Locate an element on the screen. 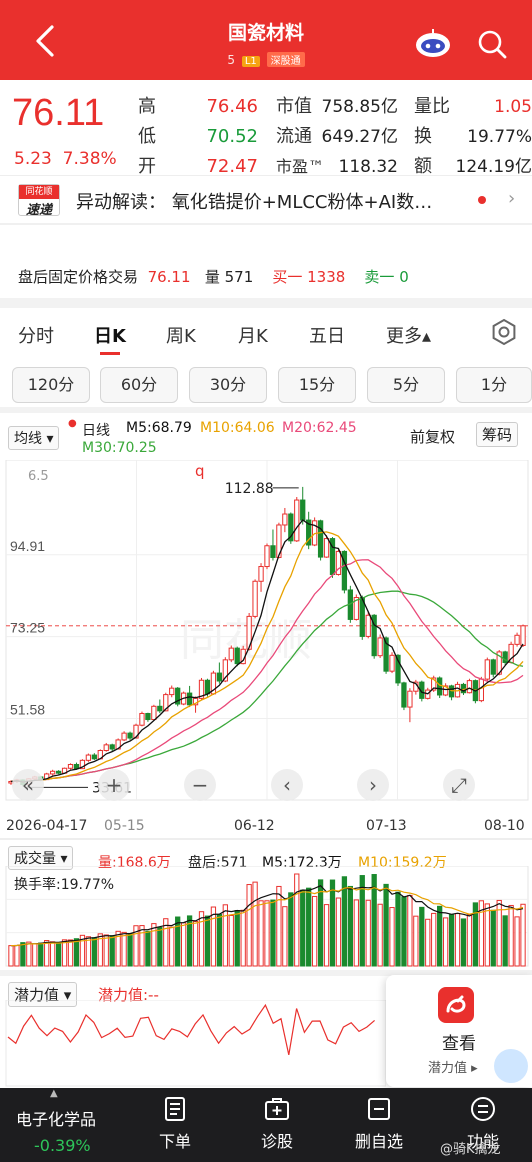 This screenshot has width=532, height=1162. minute-button-60: 60分 is located at coordinates (139, 385).